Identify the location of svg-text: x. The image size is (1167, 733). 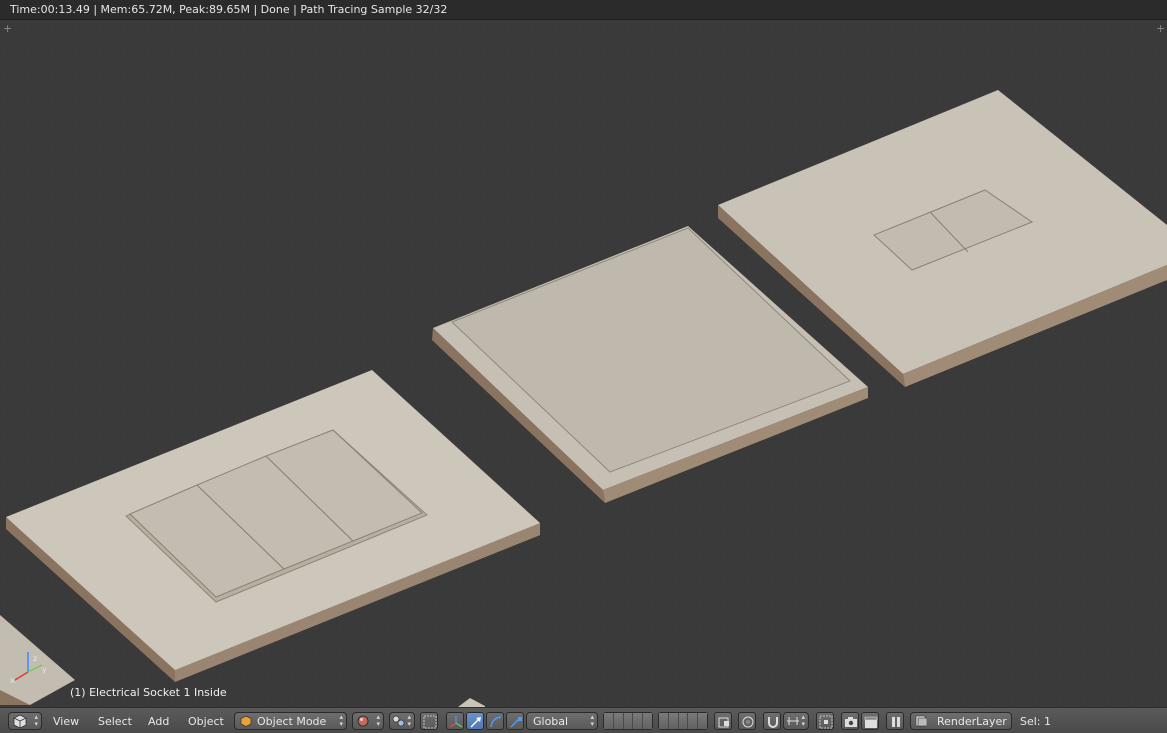
(12, 680).